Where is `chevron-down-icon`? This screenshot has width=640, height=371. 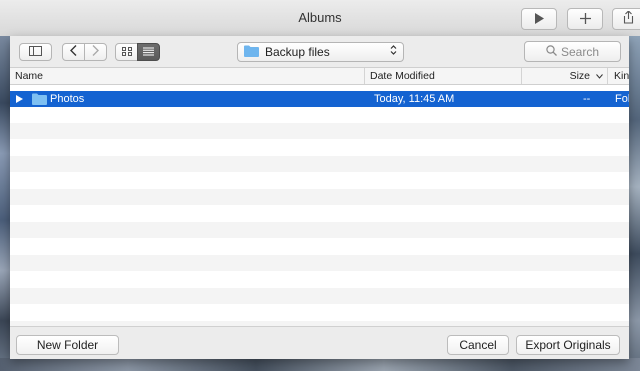 chevron-down-icon is located at coordinates (599, 76).